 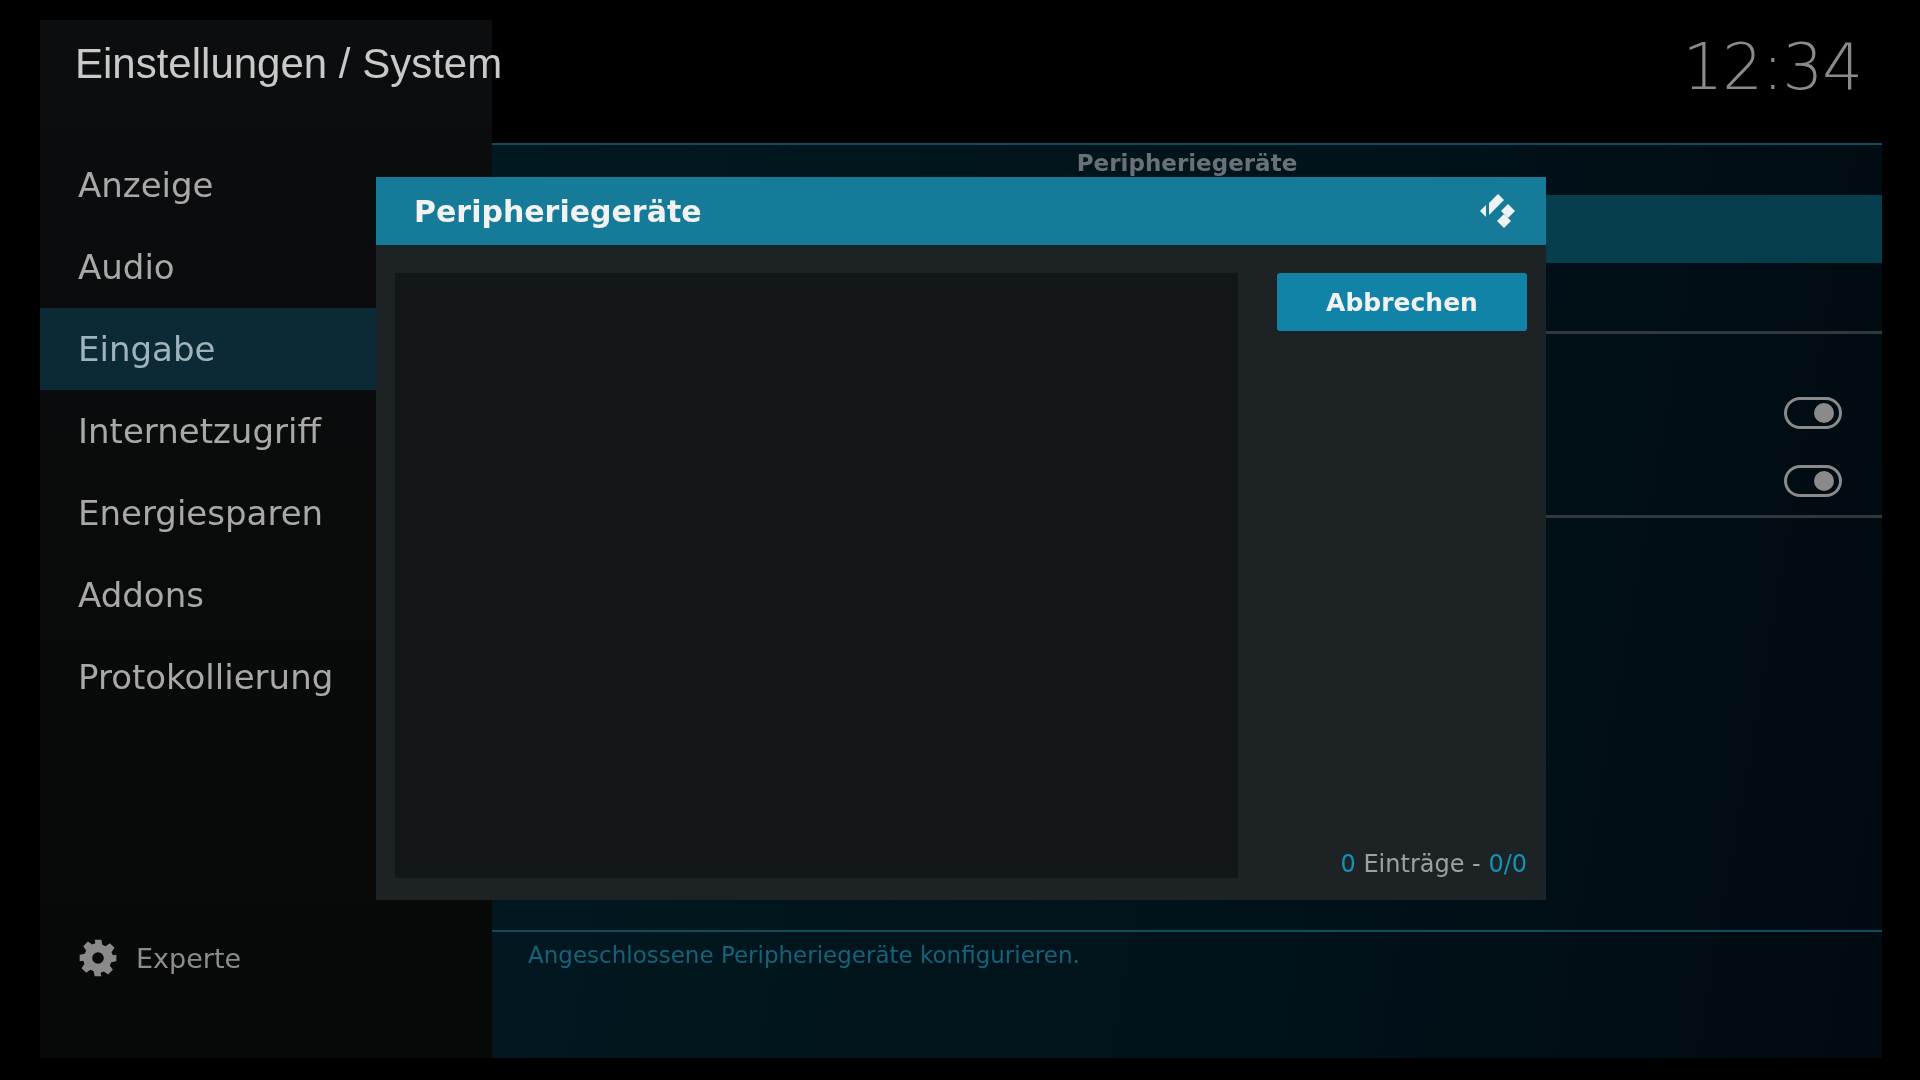 I want to click on settings-icon, so click(x=98, y=958).